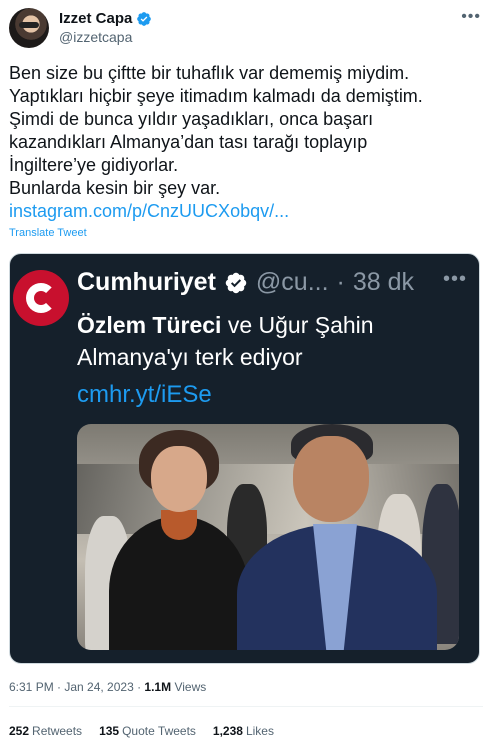 Image resolution: width=492 pixels, height=746 pixels. What do you see at coordinates (29, 28) in the screenshot?
I see `author-avatar` at bounding box center [29, 28].